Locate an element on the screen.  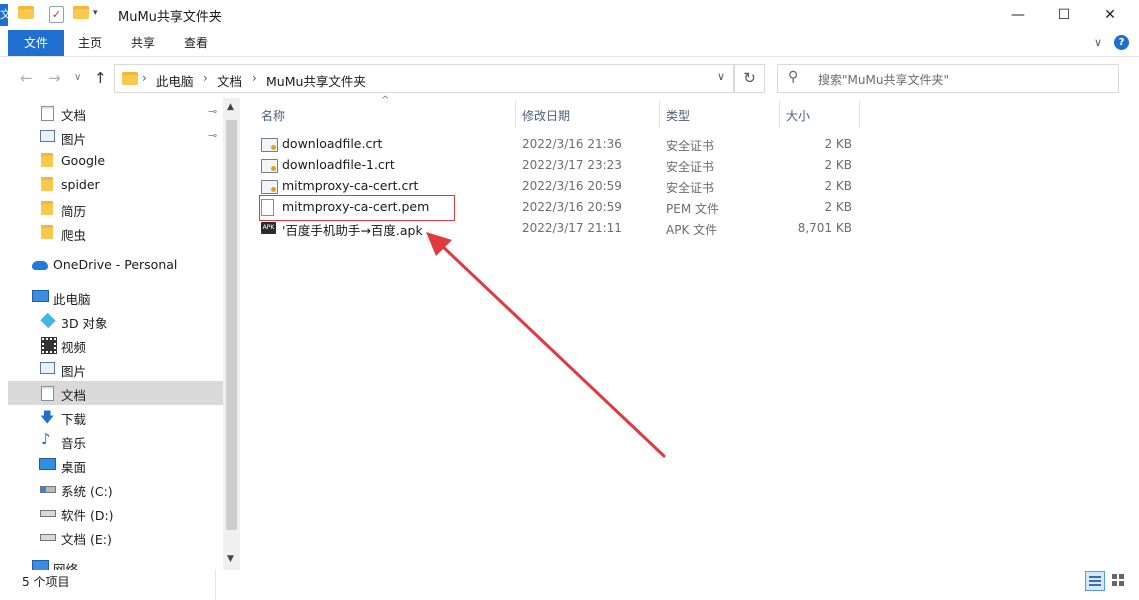
sidebar-item-label: 软件 (D:) is located at coordinates (87, 515).